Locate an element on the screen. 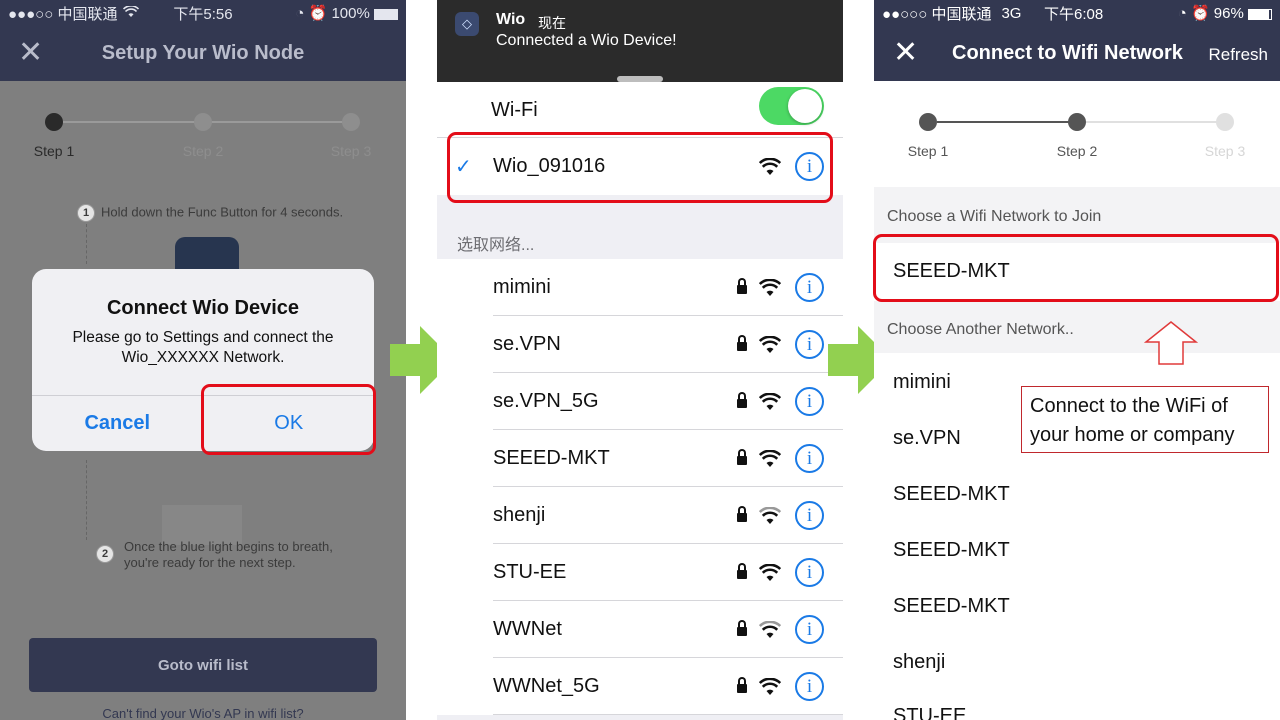  nav-bar: ✕ Connect to Wifi Network Refresh is located at coordinates (1077, 53).